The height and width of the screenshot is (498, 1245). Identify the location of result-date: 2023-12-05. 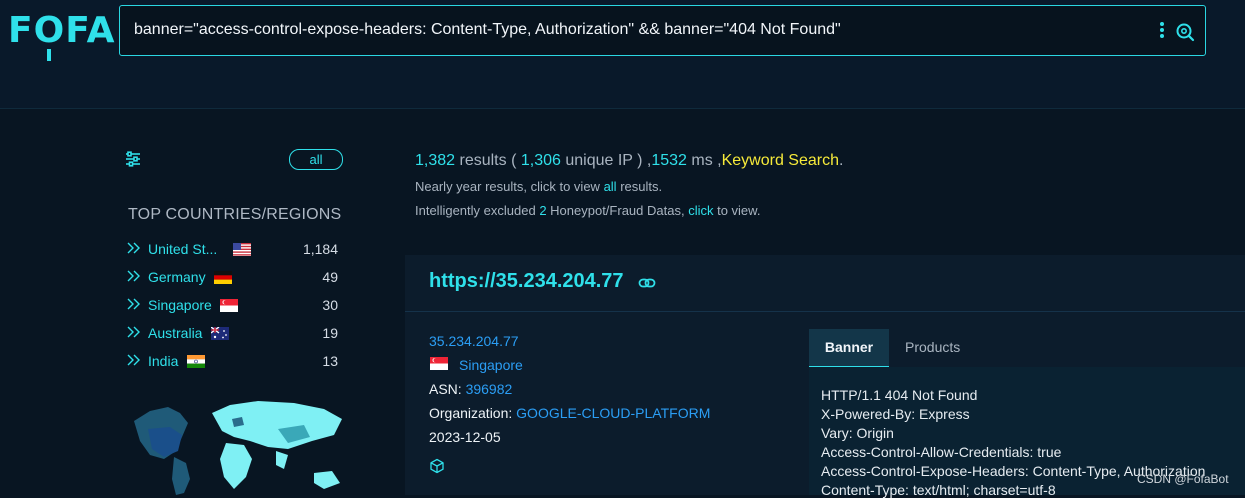
(465, 437).